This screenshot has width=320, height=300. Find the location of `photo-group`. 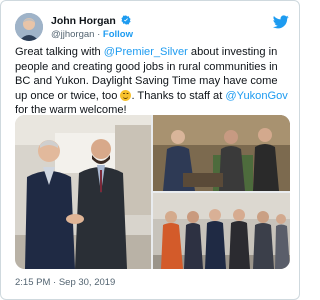

photo-group is located at coordinates (221, 231).